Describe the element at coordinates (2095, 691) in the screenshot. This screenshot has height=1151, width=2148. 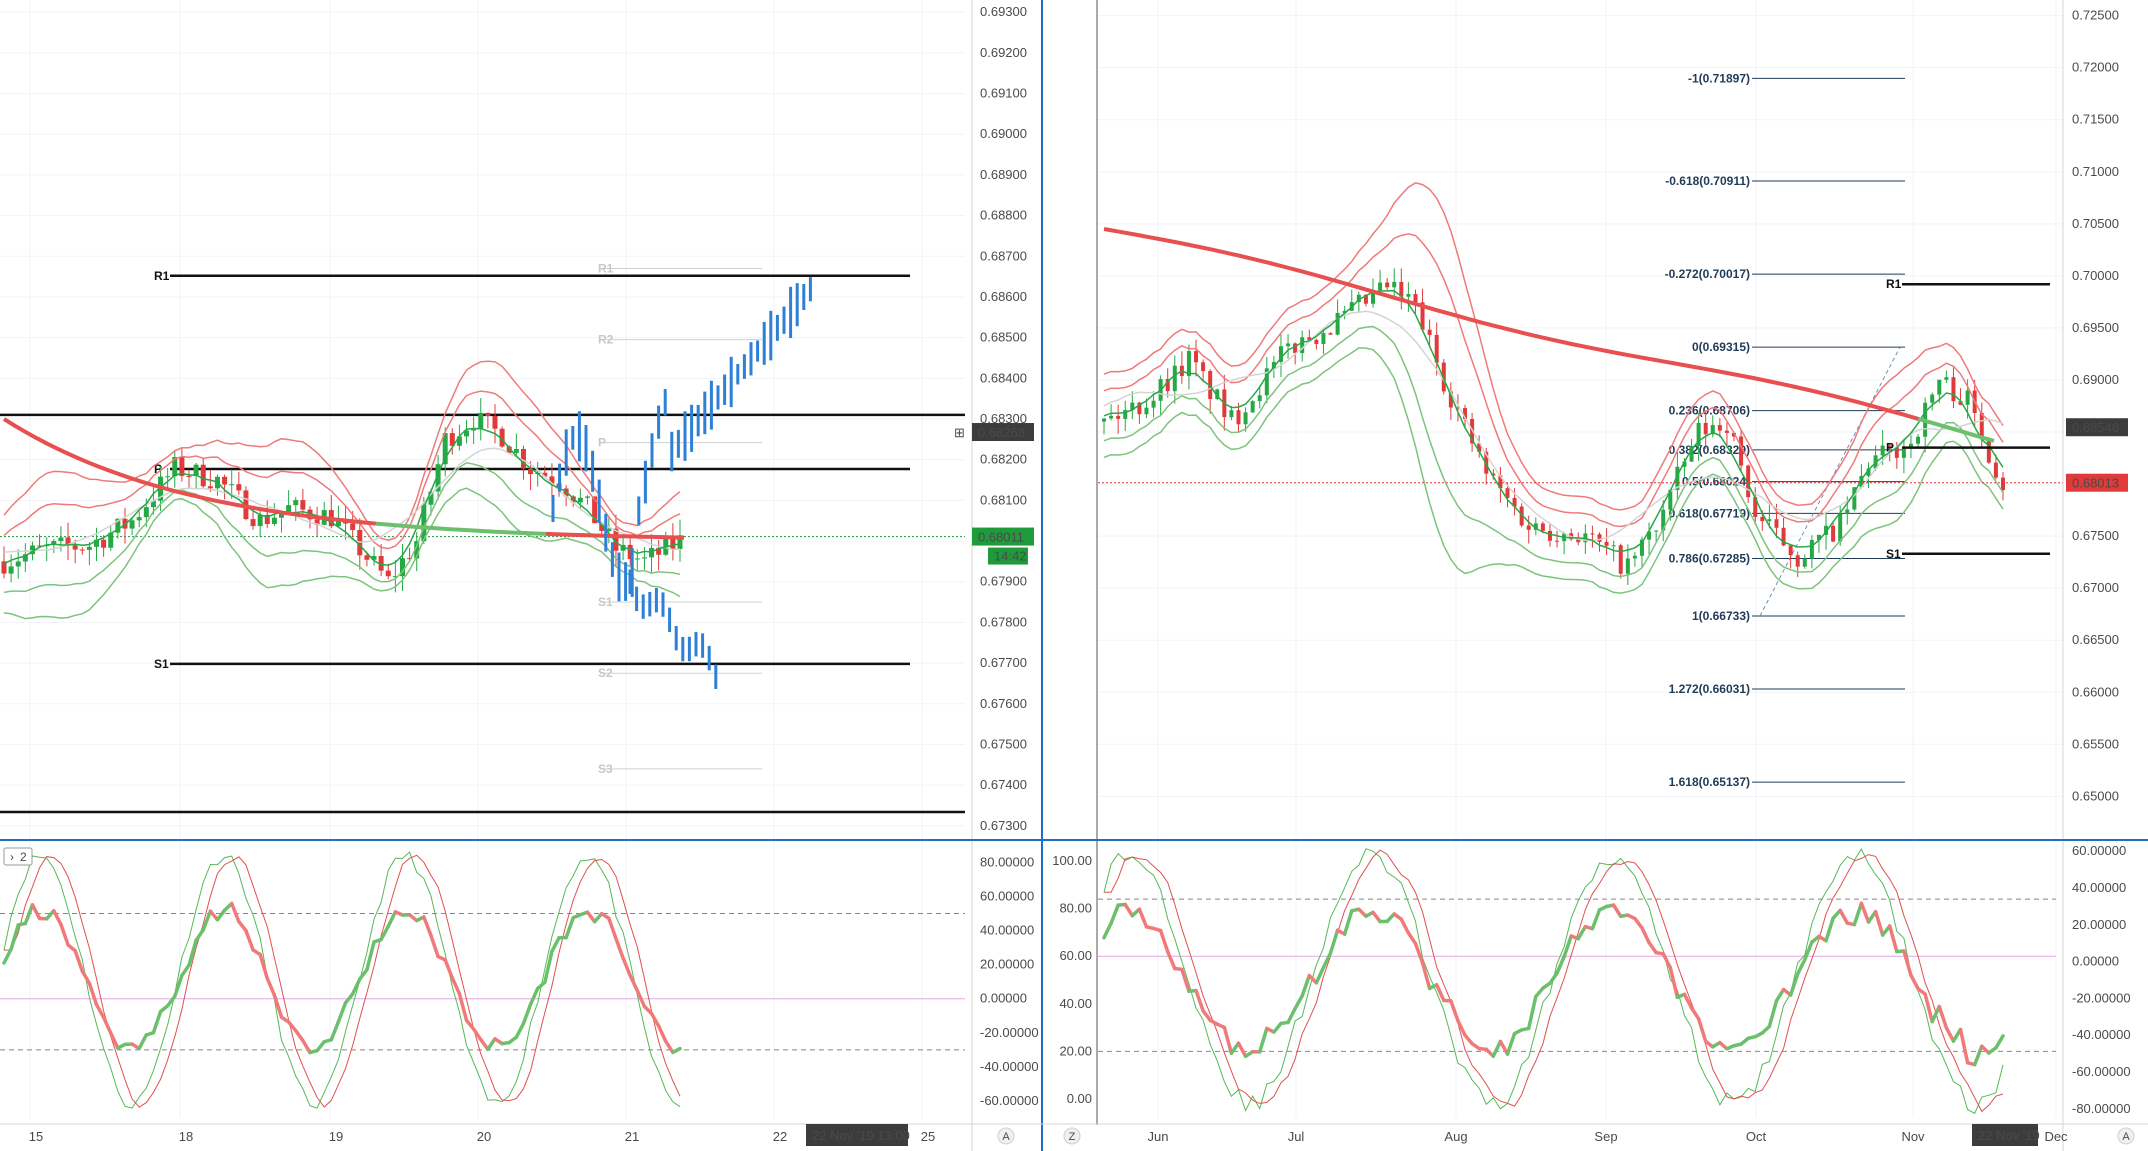
I see `right-price-tick-label: 0.66000` at that location.